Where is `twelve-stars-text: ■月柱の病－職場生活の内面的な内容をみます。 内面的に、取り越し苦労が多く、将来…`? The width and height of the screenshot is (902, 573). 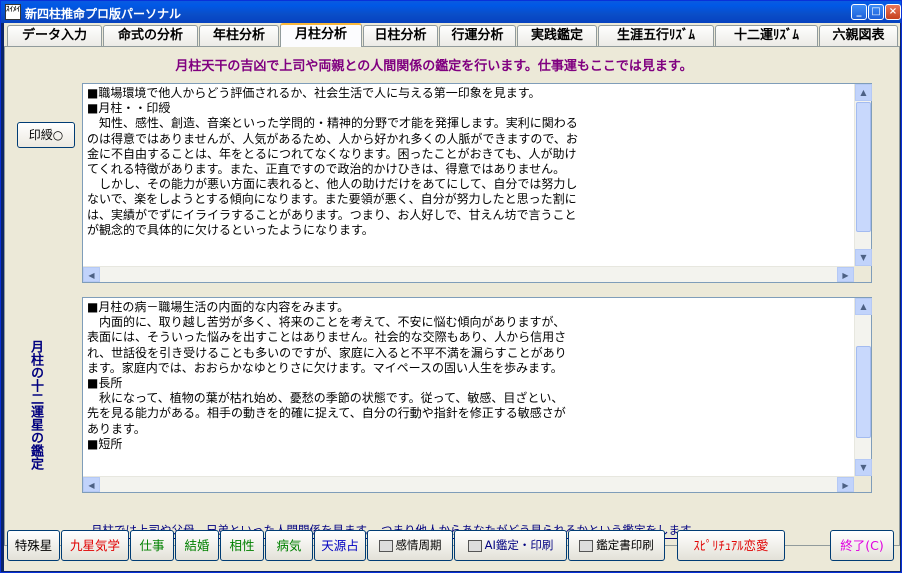
twelve-stars-text: ■月柱の病－職場生活の内面的な内容をみます。 内面的に、取り越し苦労が多く、将来… is located at coordinates (327, 375).